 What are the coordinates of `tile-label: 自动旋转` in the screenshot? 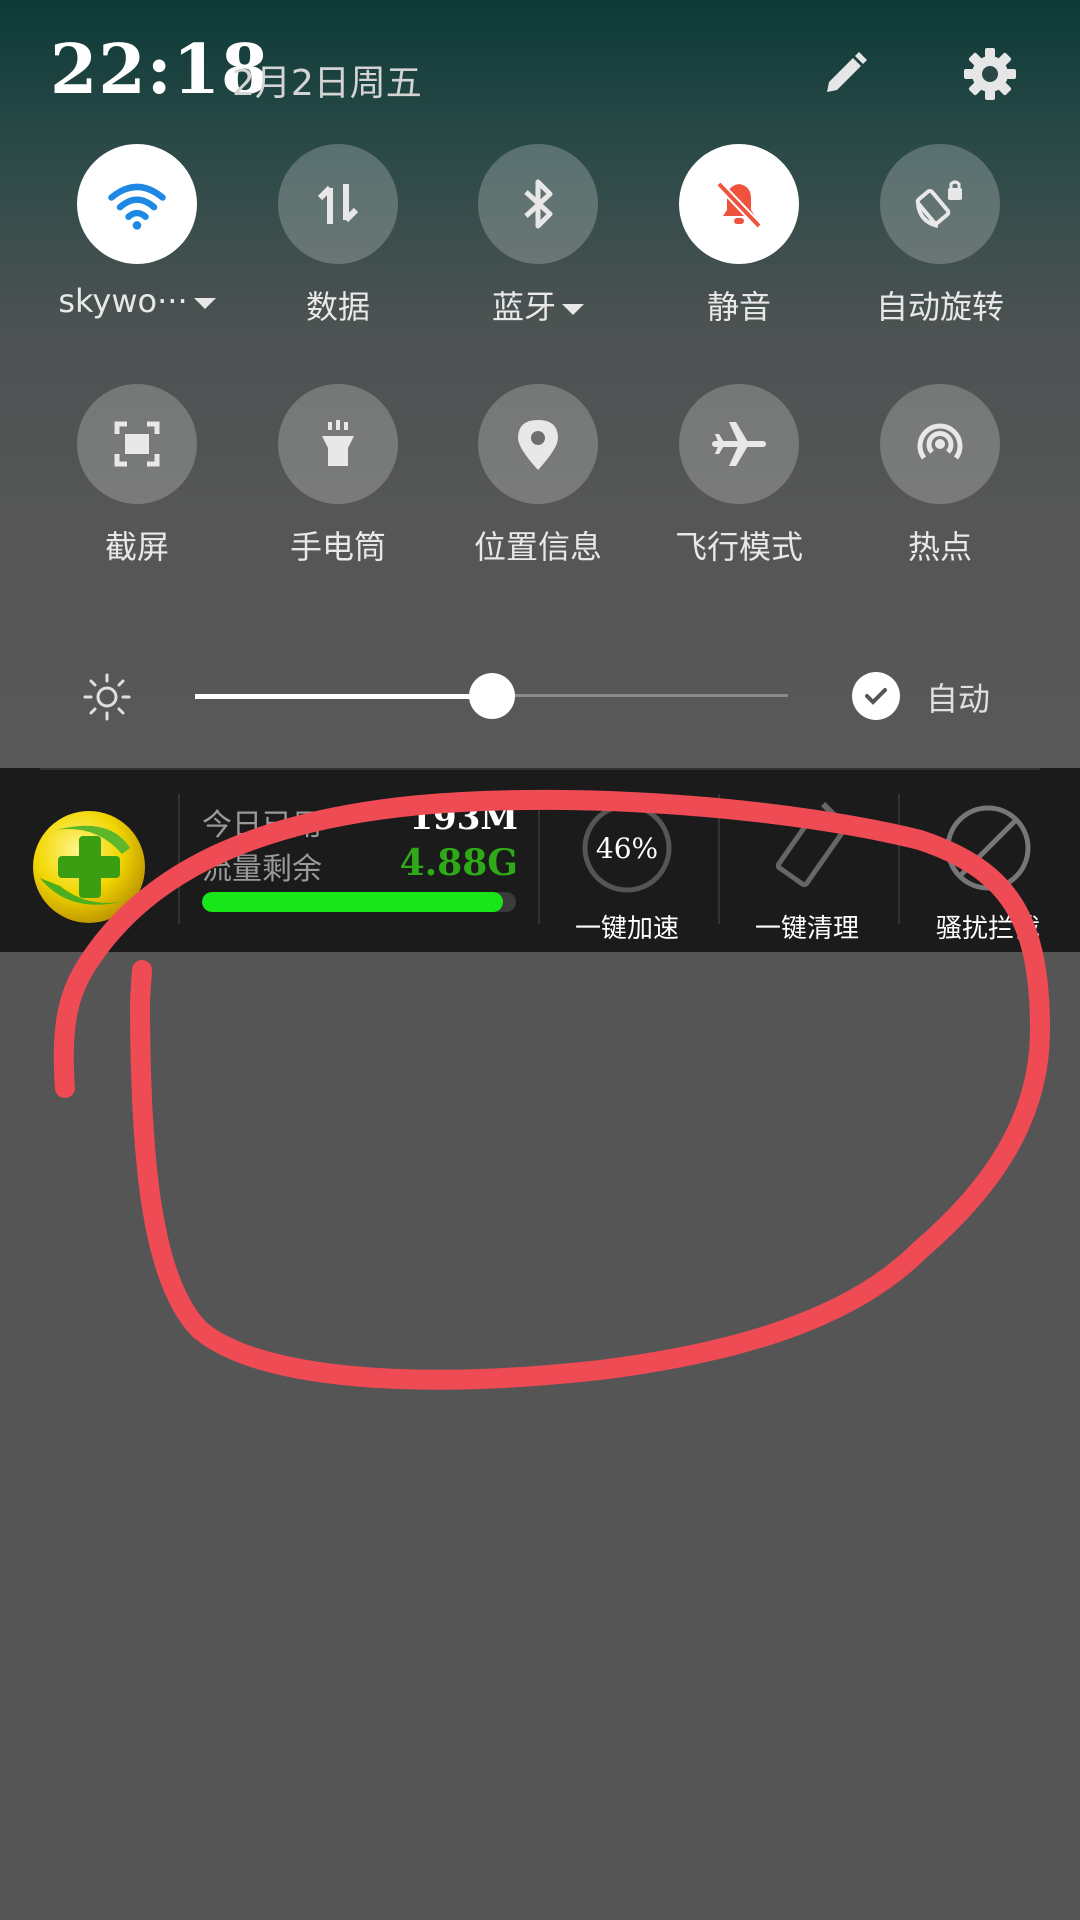 It's located at (939, 307).